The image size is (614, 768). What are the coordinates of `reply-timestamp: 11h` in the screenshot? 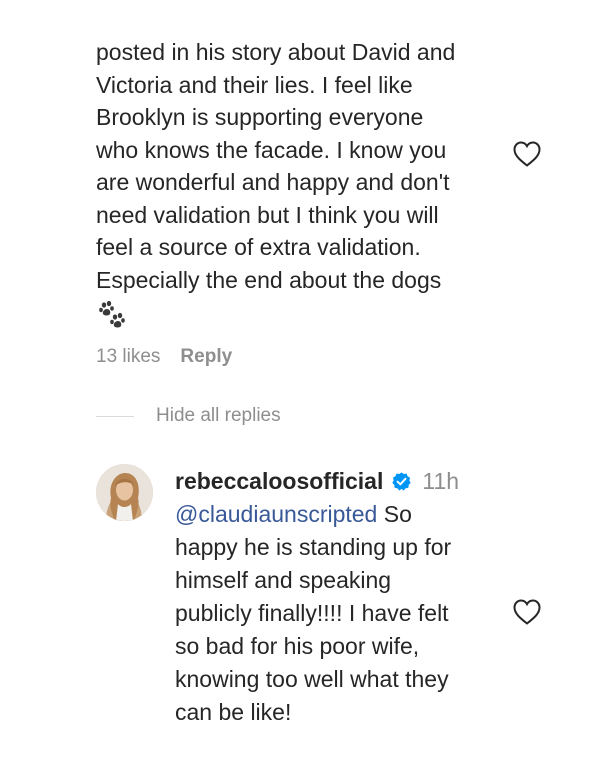 It's located at (441, 481).